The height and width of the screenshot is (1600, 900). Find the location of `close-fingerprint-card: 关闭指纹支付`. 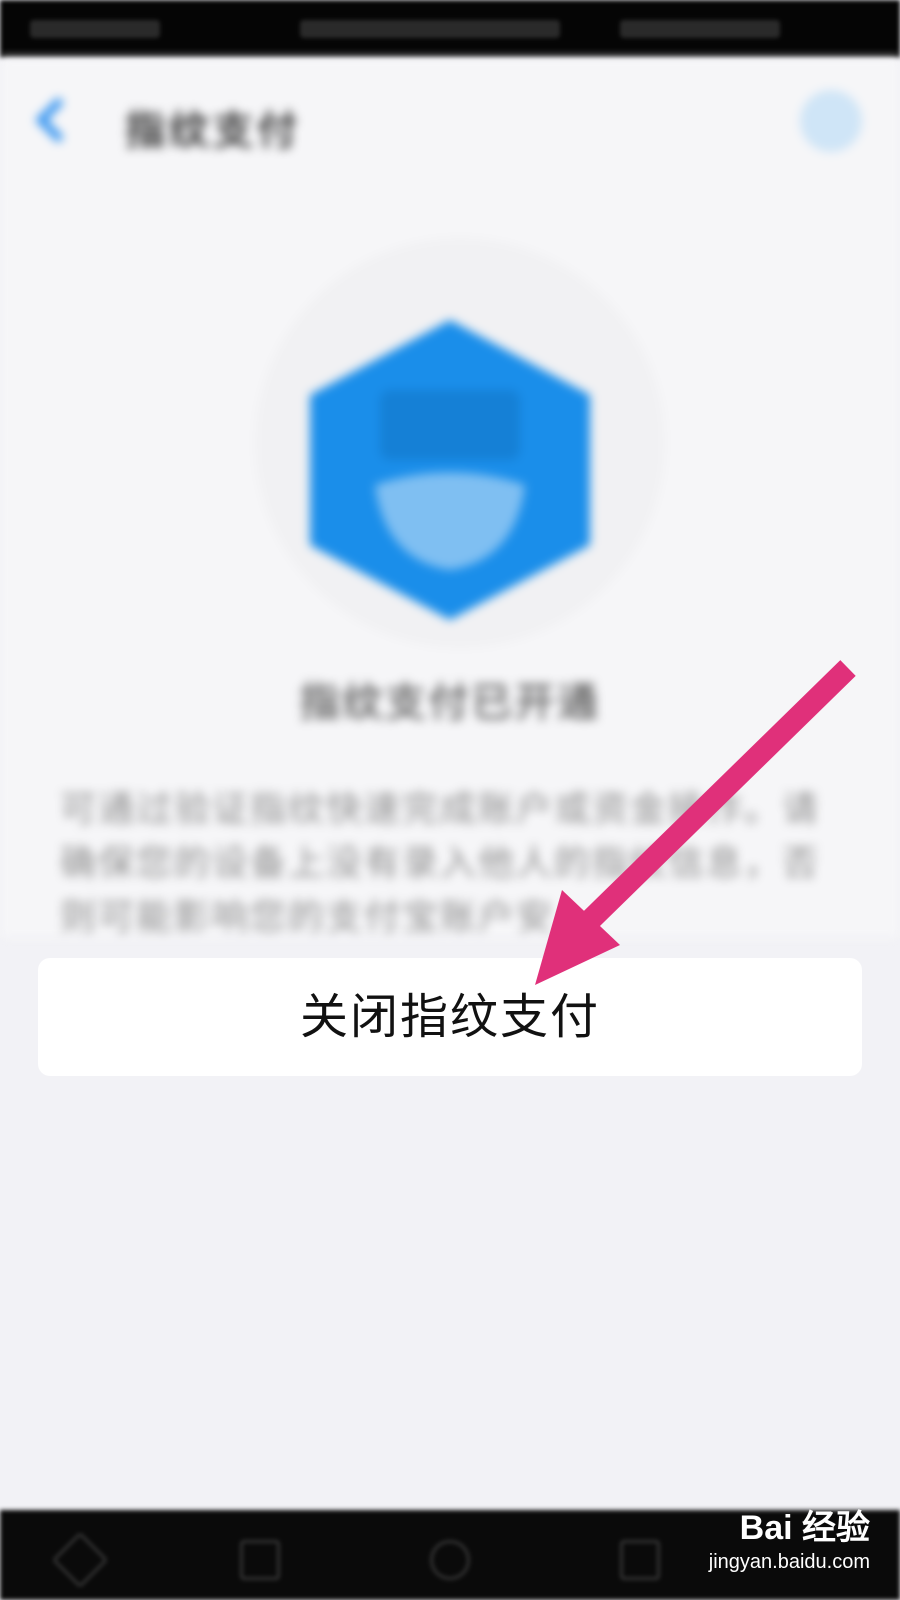

close-fingerprint-card: 关闭指纹支付 is located at coordinates (450, 1017).